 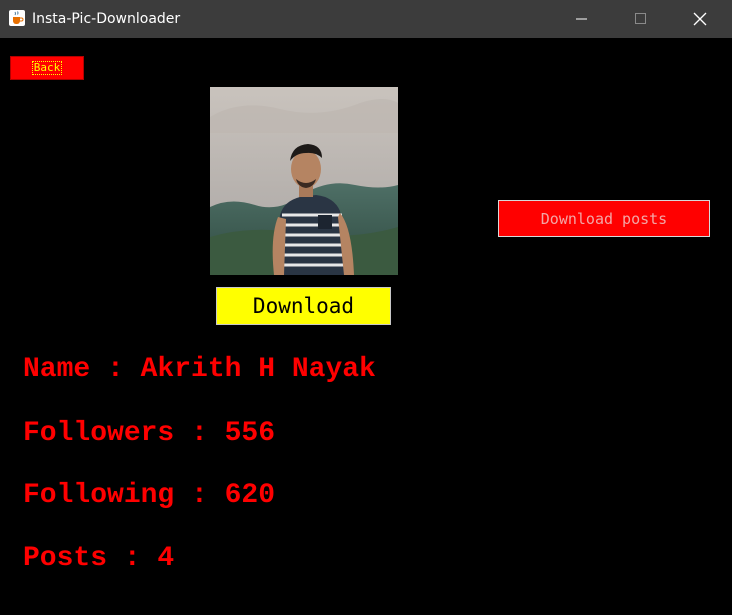 What do you see at coordinates (149, 495) in the screenshot?
I see `following-count: Following : 620` at bounding box center [149, 495].